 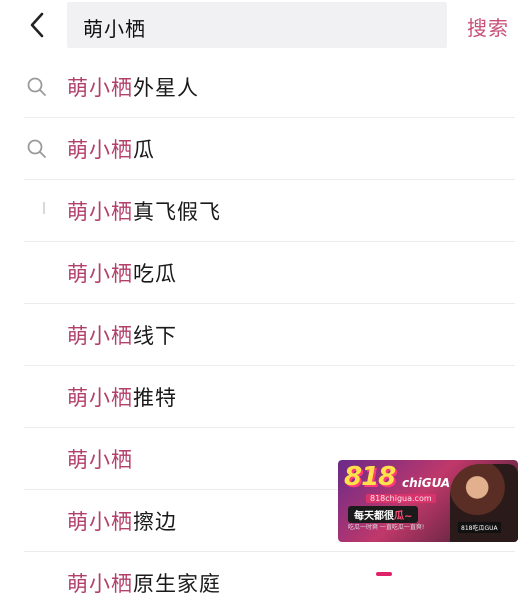 I want to click on suggestion-text: 萌小栖擦边, so click(x=122, y=522).